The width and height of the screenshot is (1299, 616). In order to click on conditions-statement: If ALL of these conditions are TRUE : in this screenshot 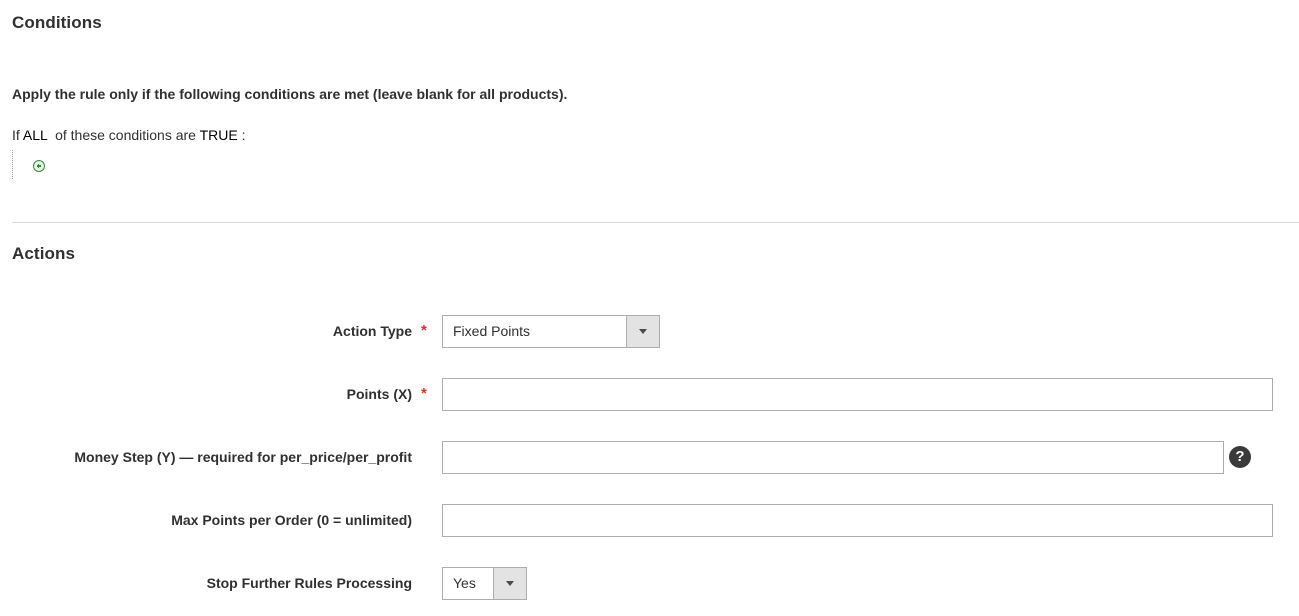, I will do `click(129, 135)`.